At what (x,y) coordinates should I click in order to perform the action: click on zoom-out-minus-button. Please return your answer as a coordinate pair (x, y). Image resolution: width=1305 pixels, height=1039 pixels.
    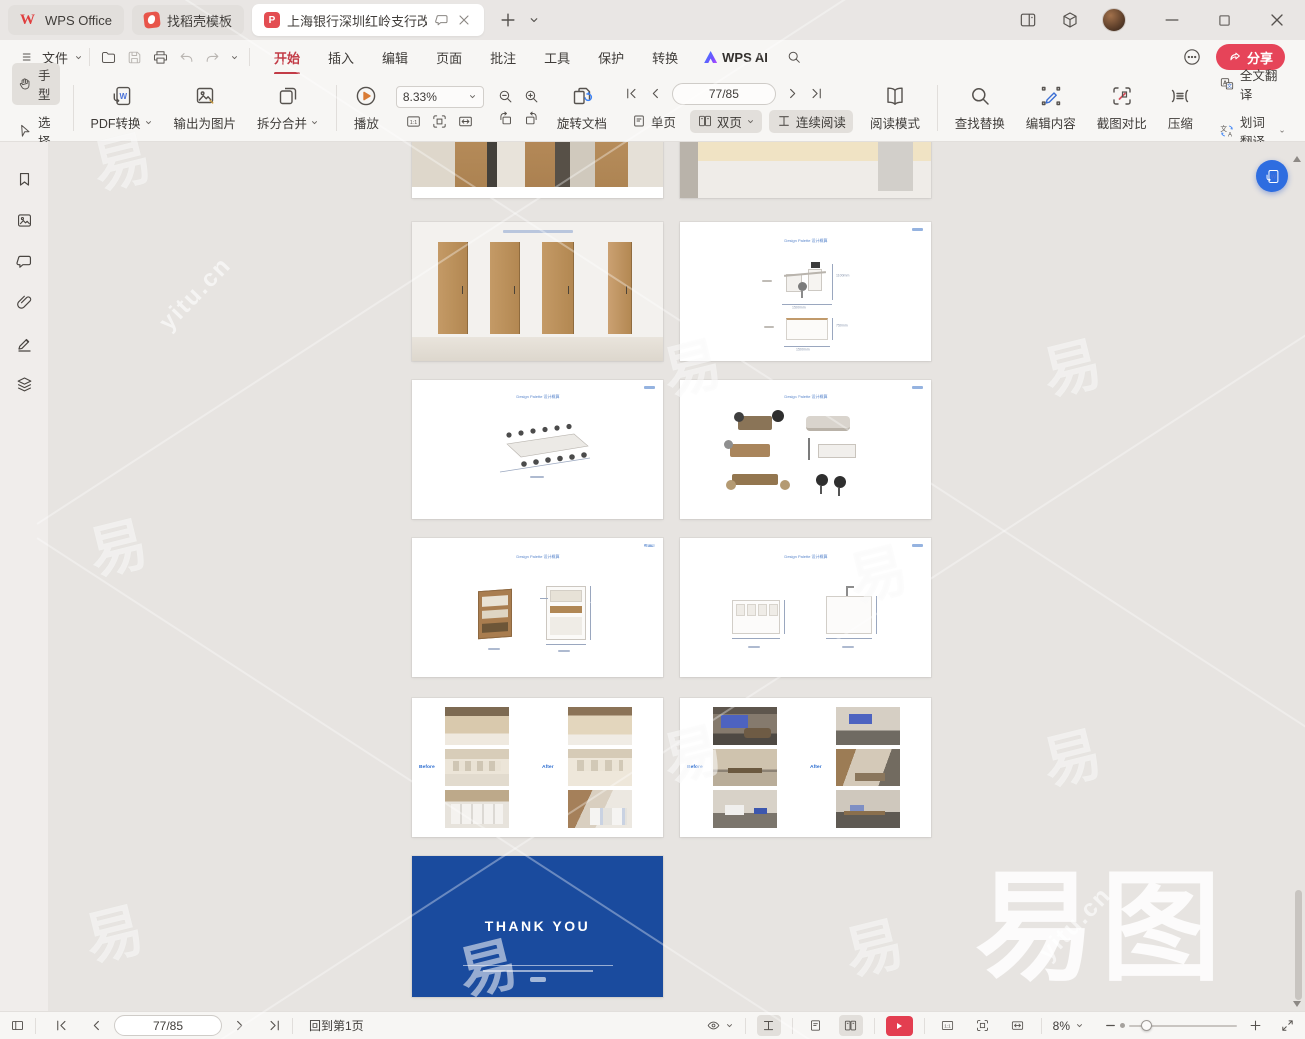
    Looking at the image, I should click on (1110, 1025).